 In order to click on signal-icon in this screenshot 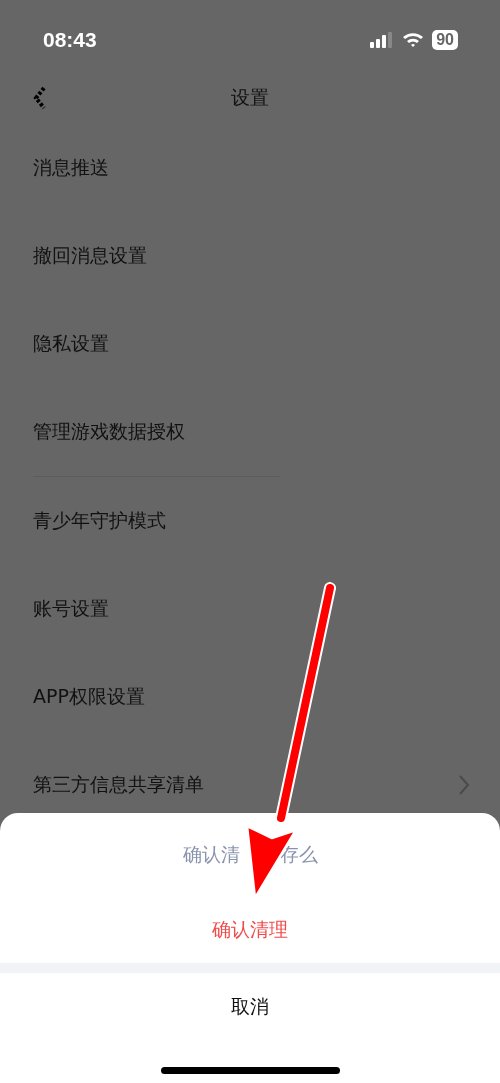, I will do `click(382, 40)`.